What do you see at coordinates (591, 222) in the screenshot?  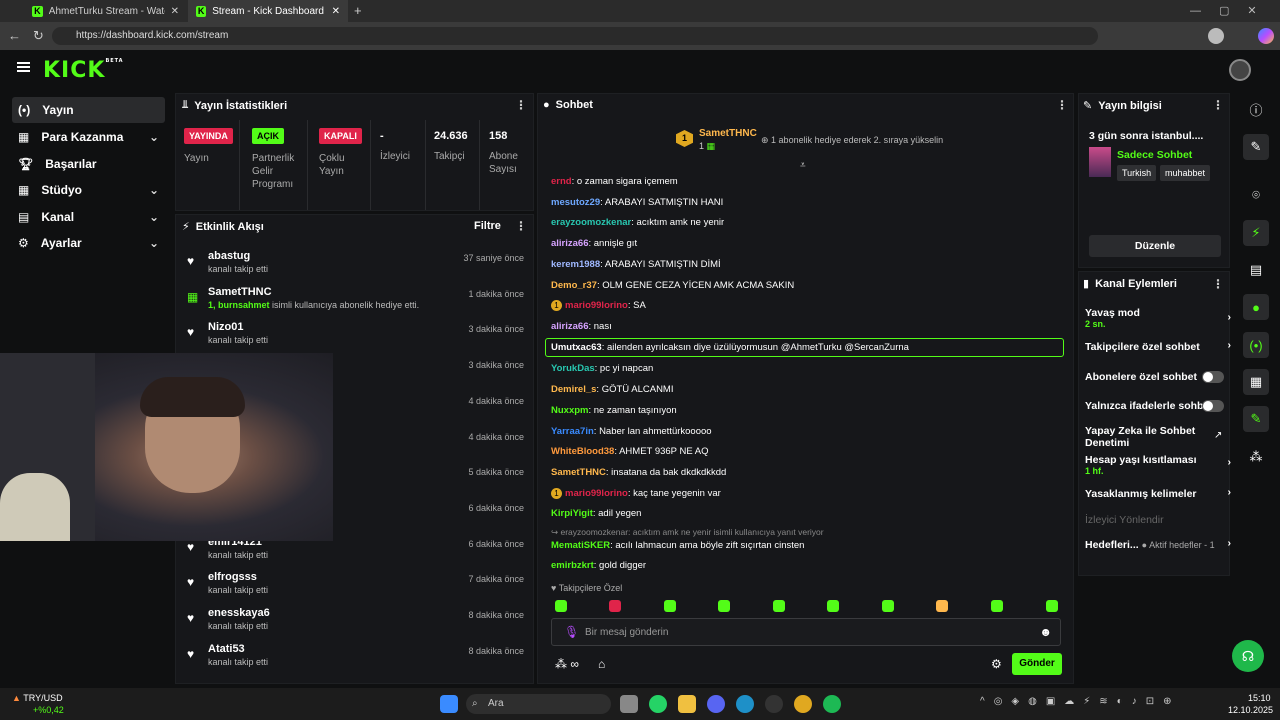 I see `chat-username: erayzoomozkenar` at bounding box center [591, 222].